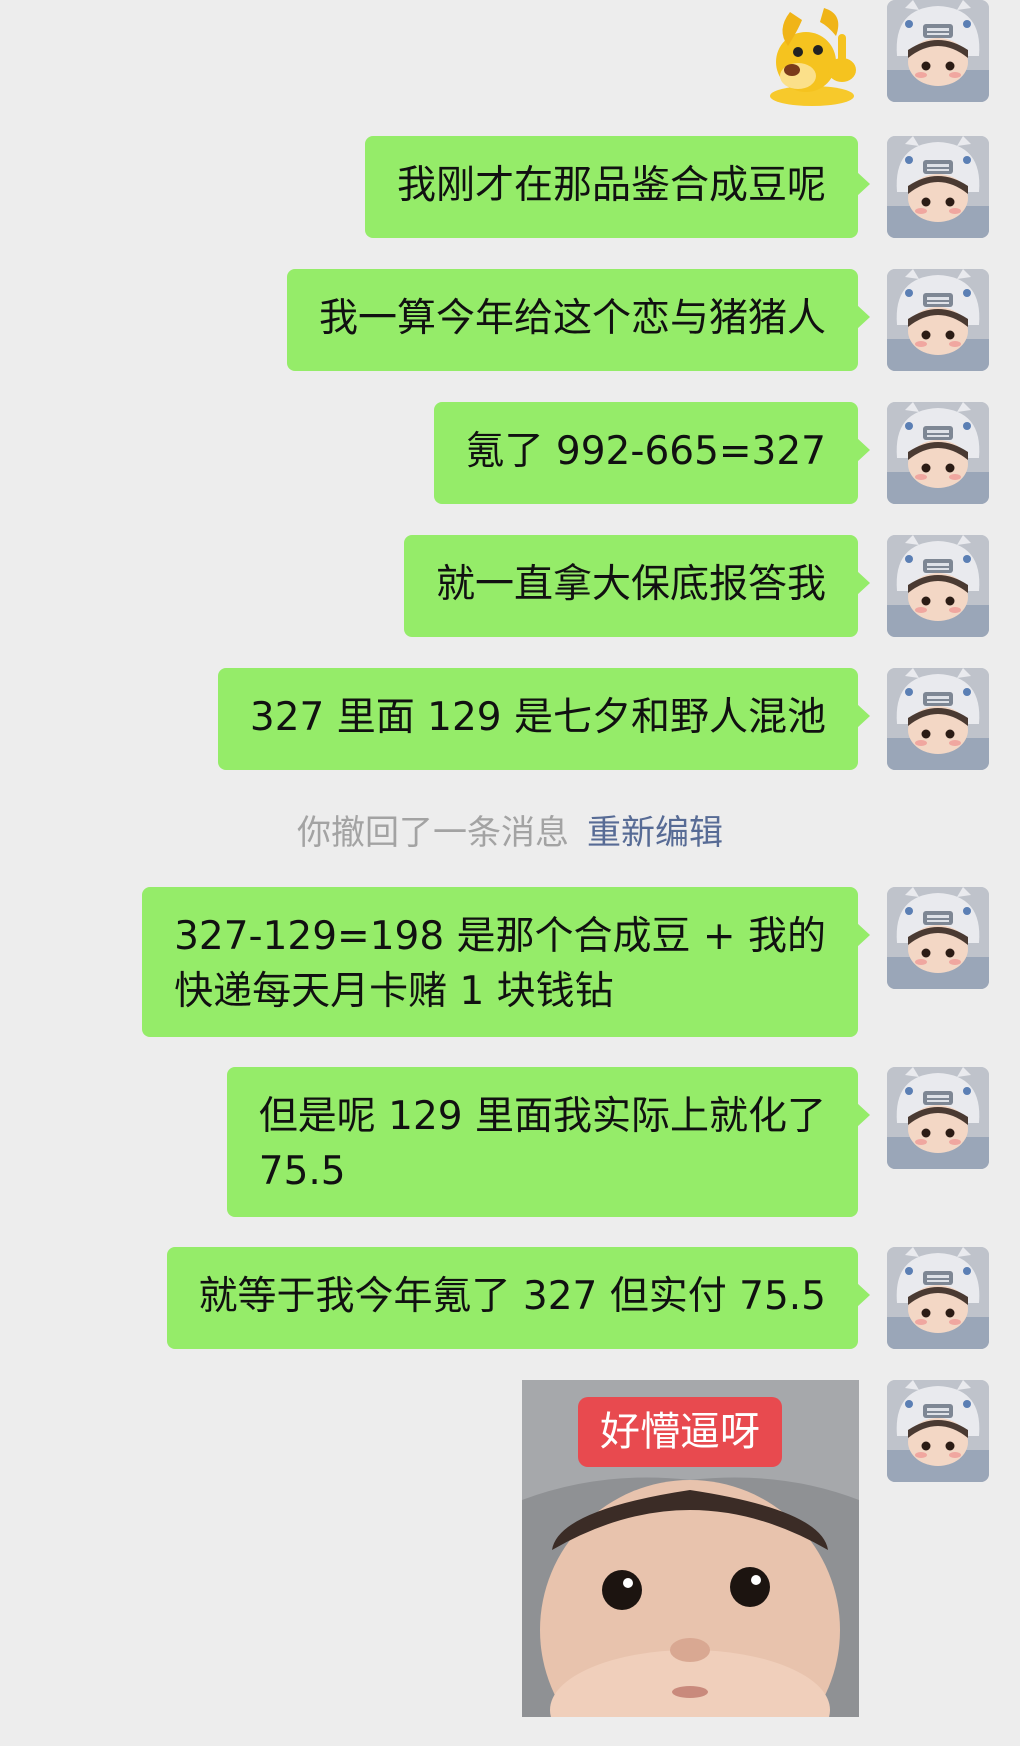  I want to click on sticker-caption: 好懵逼呀, so click(680, 1432).